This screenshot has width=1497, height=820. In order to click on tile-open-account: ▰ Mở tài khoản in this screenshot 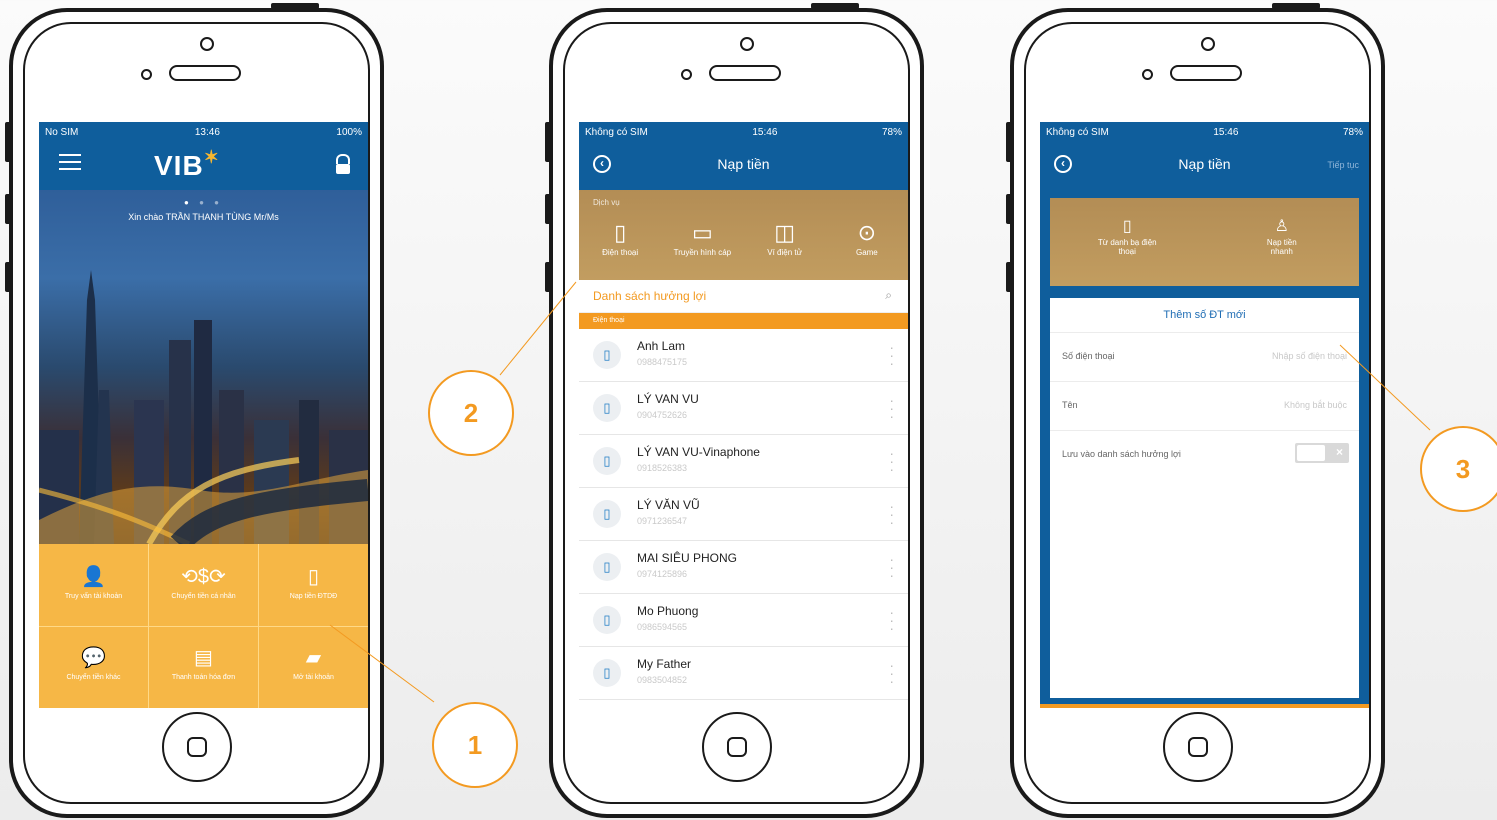, I will do `click(313, 654)`.